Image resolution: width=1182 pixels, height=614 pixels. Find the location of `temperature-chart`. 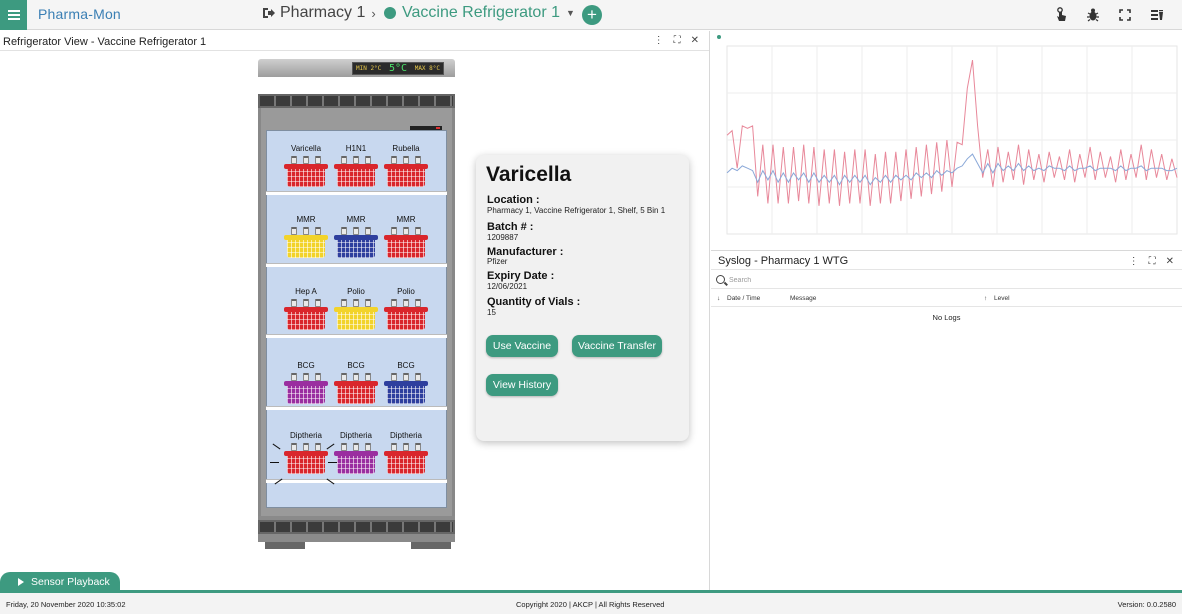

temperature-chart is located at coordinates (946, 139).